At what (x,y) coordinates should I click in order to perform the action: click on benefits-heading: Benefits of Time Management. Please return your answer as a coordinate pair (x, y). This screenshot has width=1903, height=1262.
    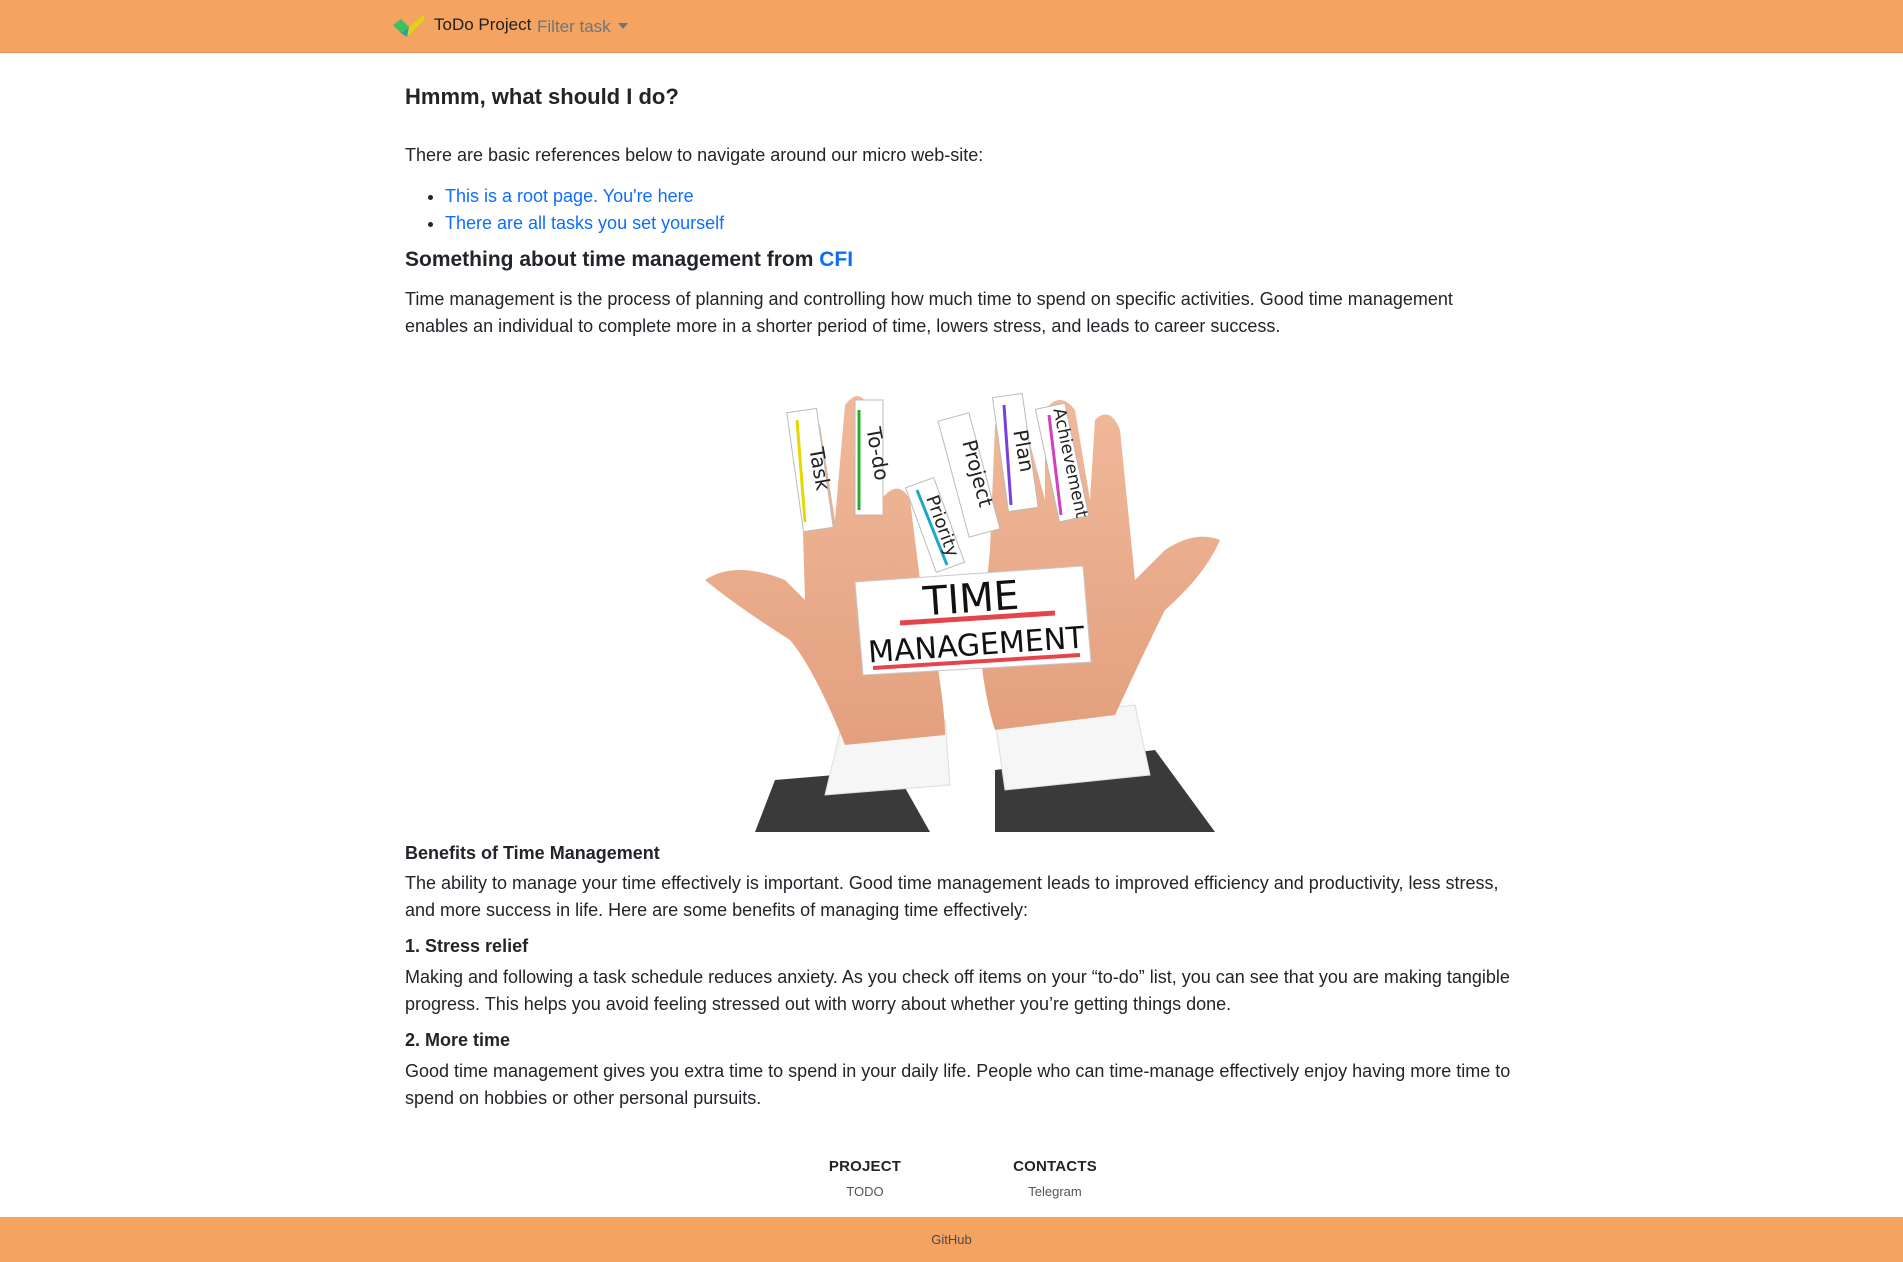
    Looking at the image, I should click on (532, 853).